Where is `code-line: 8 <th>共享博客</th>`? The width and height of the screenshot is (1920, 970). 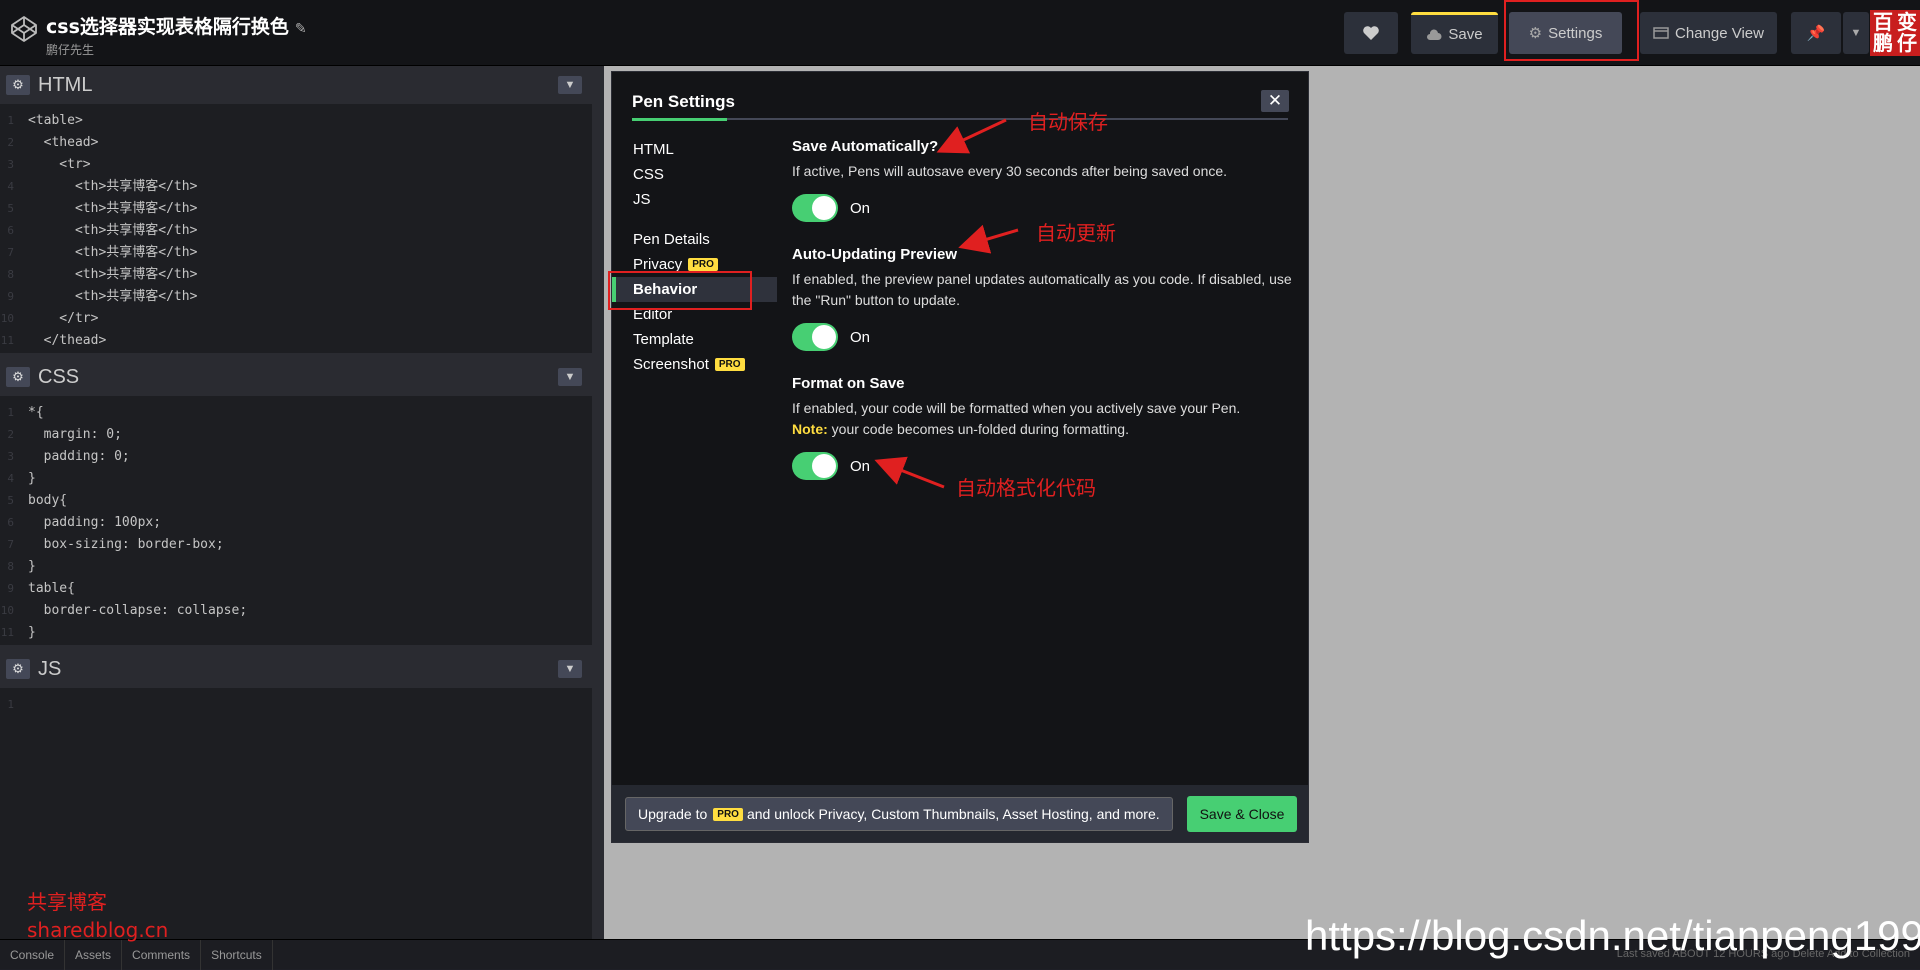 code-line: 8 <th>共享博客</th> is located at coordinates (296, 275).